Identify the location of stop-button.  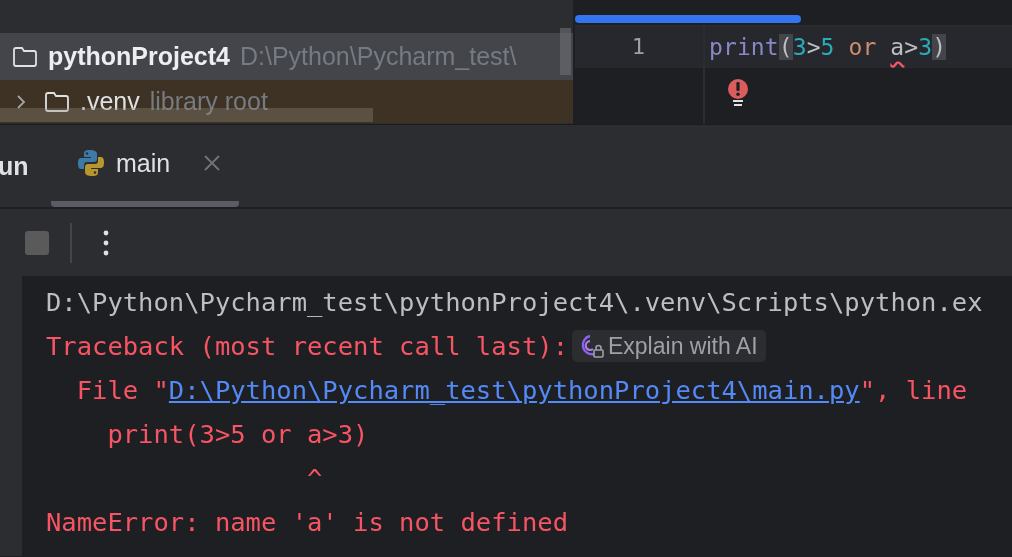
(37, 242).